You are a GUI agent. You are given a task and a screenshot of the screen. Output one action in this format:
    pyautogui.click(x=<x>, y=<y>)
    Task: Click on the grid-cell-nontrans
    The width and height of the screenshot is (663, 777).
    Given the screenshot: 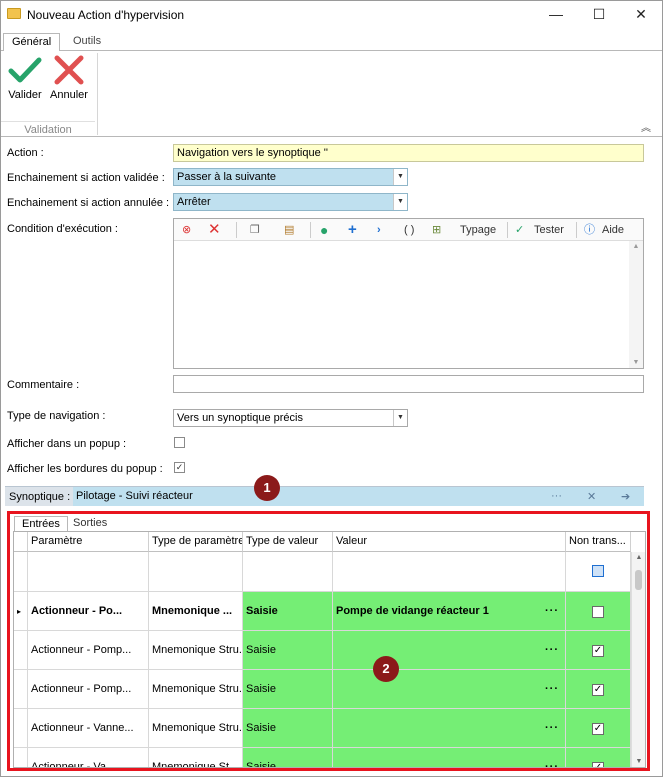 What is the action you would take?
    pyautogui.click(x=598, y=611)
    